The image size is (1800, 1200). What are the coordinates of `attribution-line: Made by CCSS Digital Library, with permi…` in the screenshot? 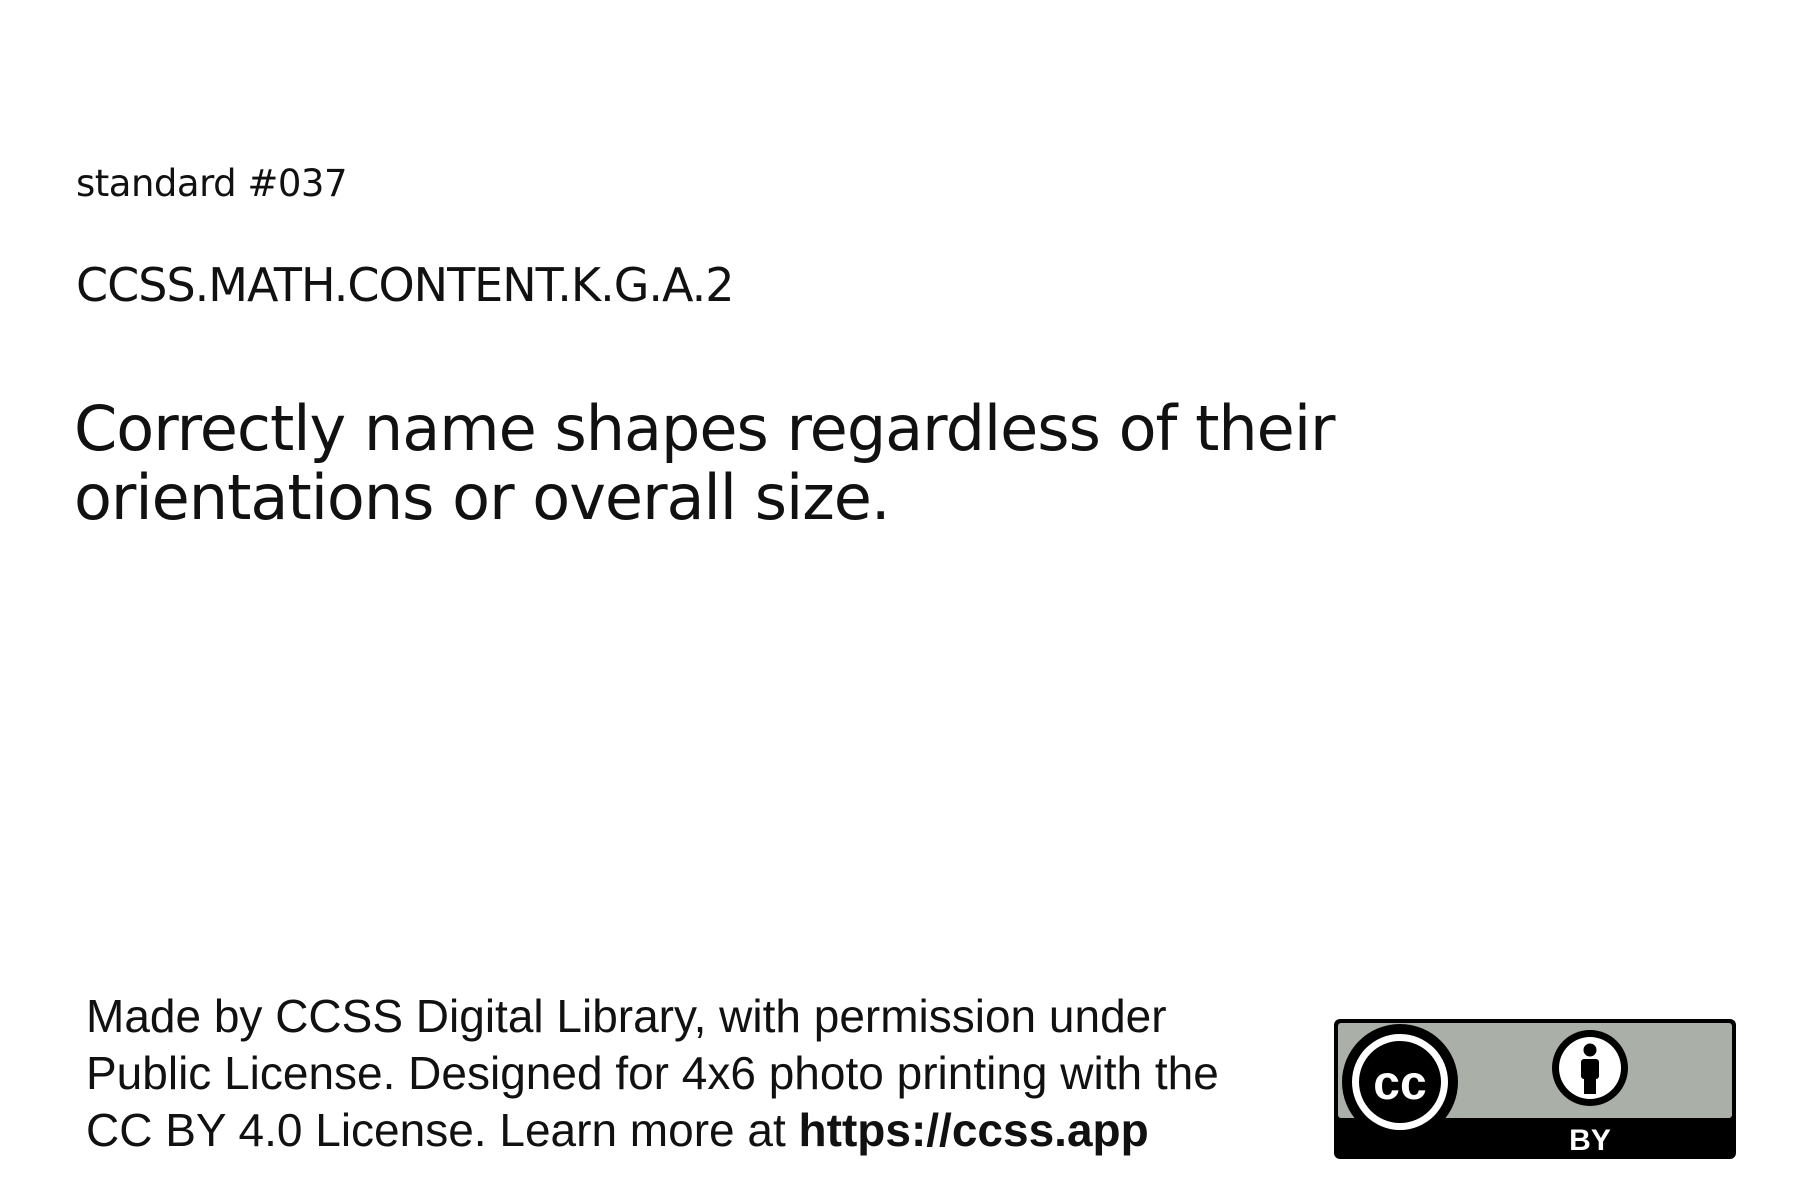 It's located at (626, 1016).